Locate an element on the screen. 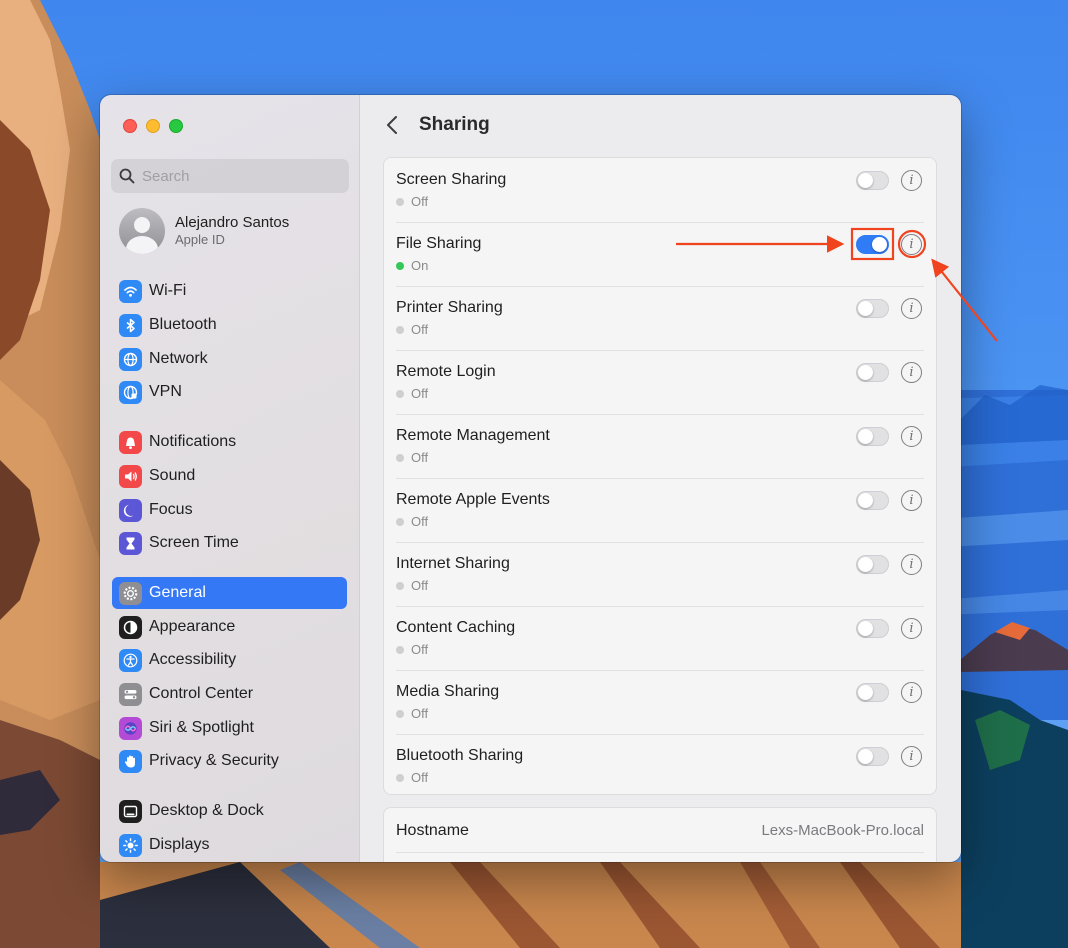 The width and height of the screenshot is (1068, 948). sidebar-item-screen-time: Screen Time is located at coordinates (229, 543).